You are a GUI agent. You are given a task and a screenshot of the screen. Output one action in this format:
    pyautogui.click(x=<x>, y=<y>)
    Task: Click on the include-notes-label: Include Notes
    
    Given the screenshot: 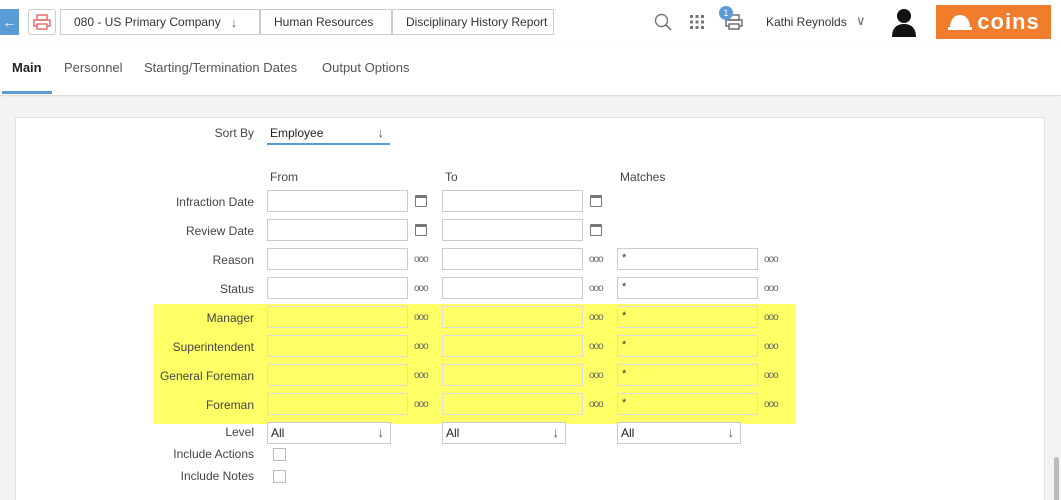 What is the action you would take?
    pyautogui.click(x=217, y=476)
    